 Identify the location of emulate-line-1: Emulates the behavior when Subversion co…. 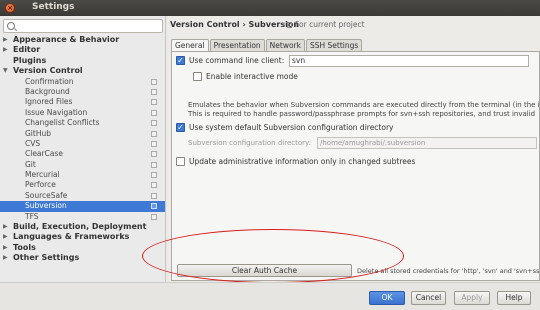
(364, 105).